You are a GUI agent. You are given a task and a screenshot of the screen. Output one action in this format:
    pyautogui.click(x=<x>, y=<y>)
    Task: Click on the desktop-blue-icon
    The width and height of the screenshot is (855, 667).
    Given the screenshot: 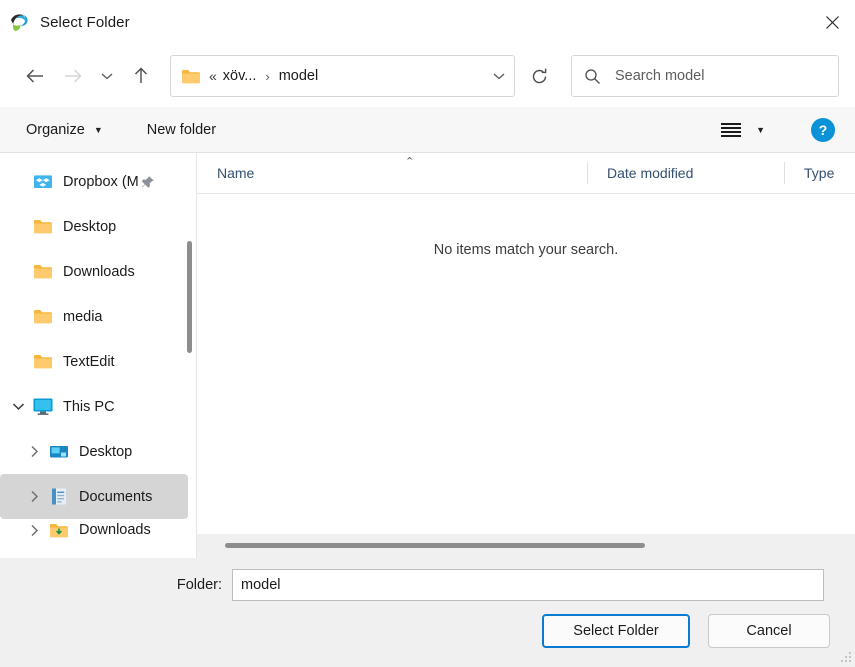 What is the action you would take?
    pyautogui.click(x=59, y=451)
    